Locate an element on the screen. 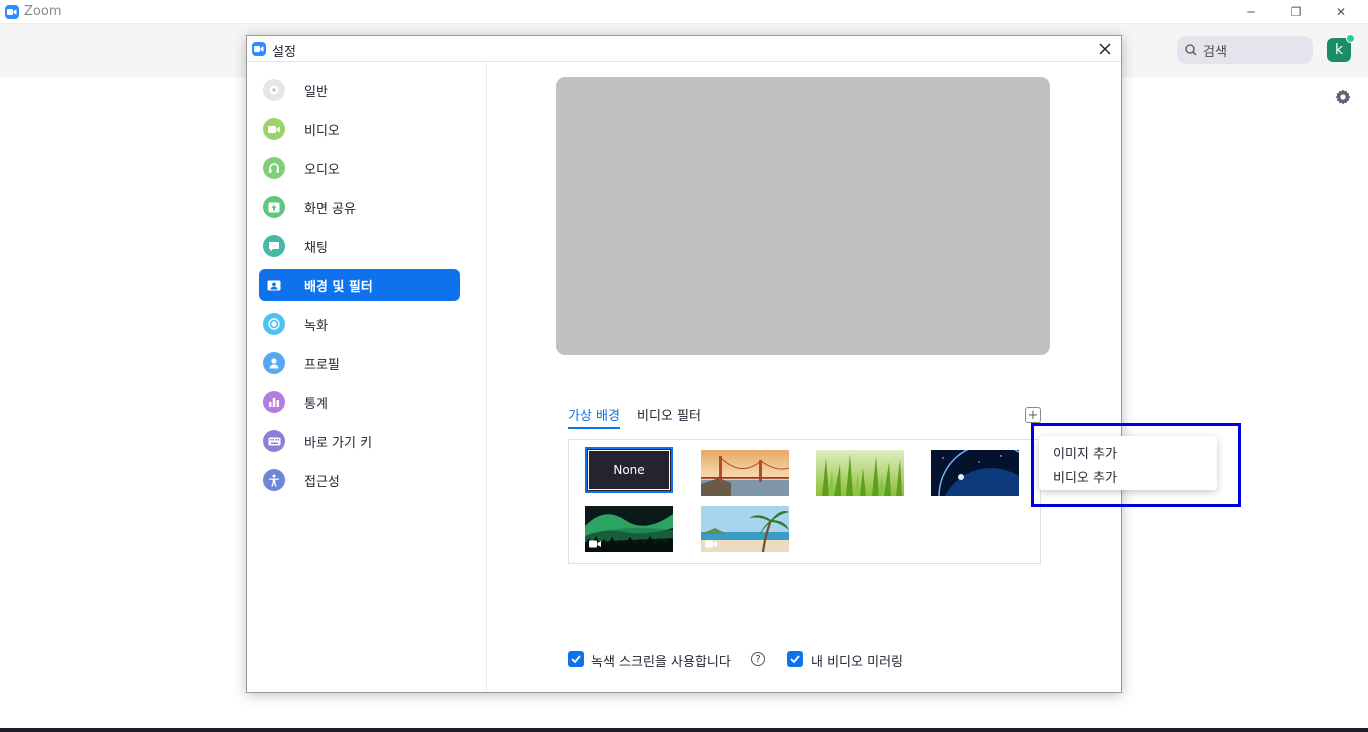 The width and height of the screenshot is (1368, 732). nav-item-profile: 프로필 is located at coordinates (359, 363).